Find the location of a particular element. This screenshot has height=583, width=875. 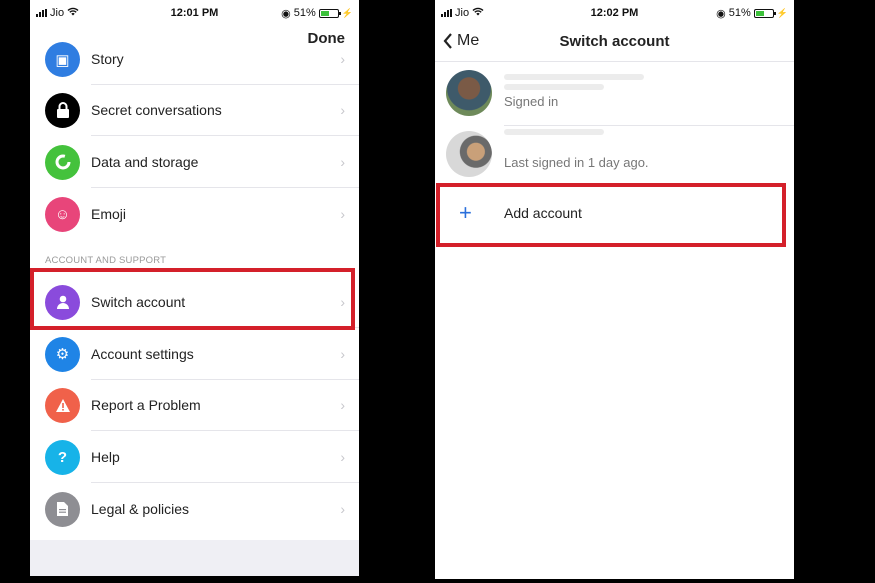

status-bar: Jio 12:01 PM ◉ 51% ⚡ is located at coordinates (194, 13).